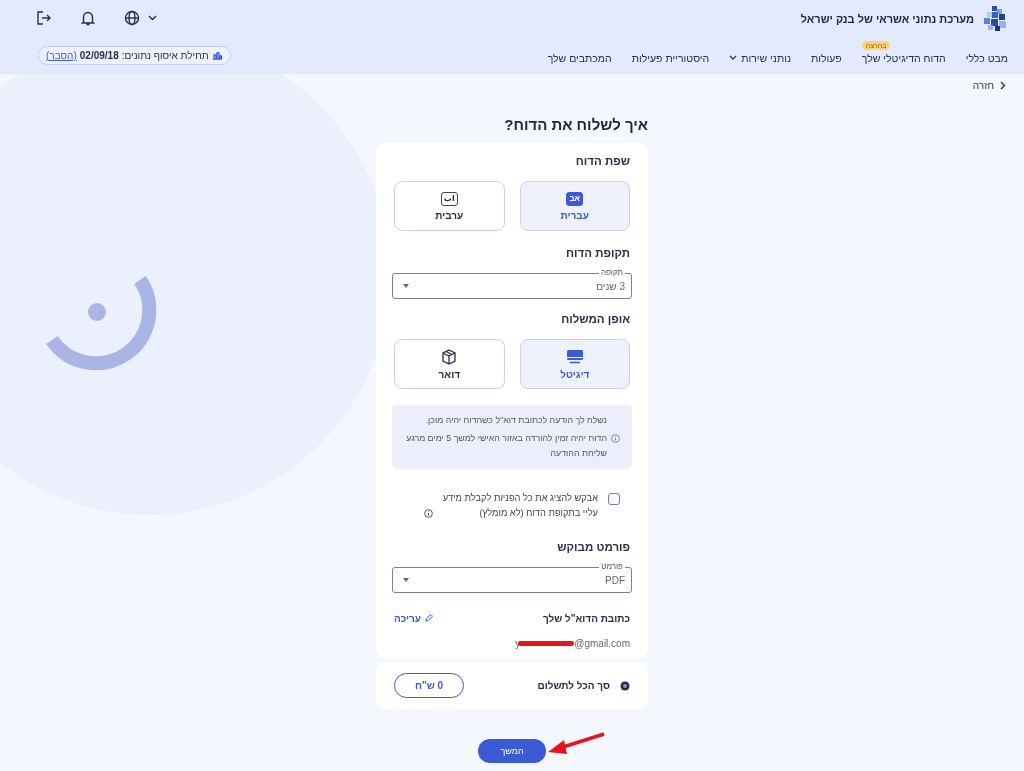 The height and width of the screenshot is (771, 1024). I want to click on continue-button: המשך, so click(512, 751).